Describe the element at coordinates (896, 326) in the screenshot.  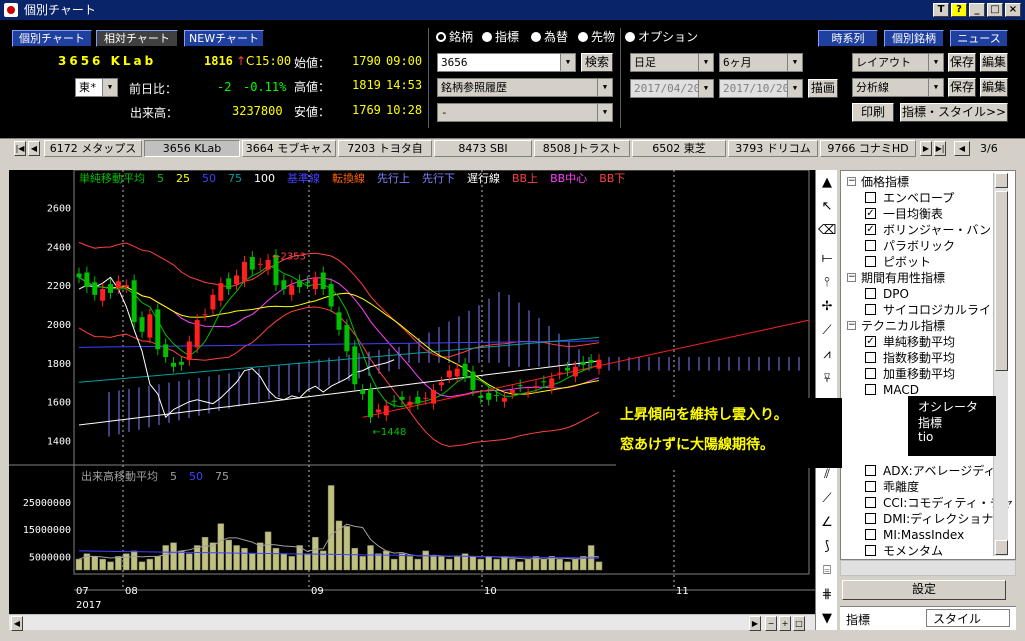
I see `tree-item: − テクニカル指標` at that location.